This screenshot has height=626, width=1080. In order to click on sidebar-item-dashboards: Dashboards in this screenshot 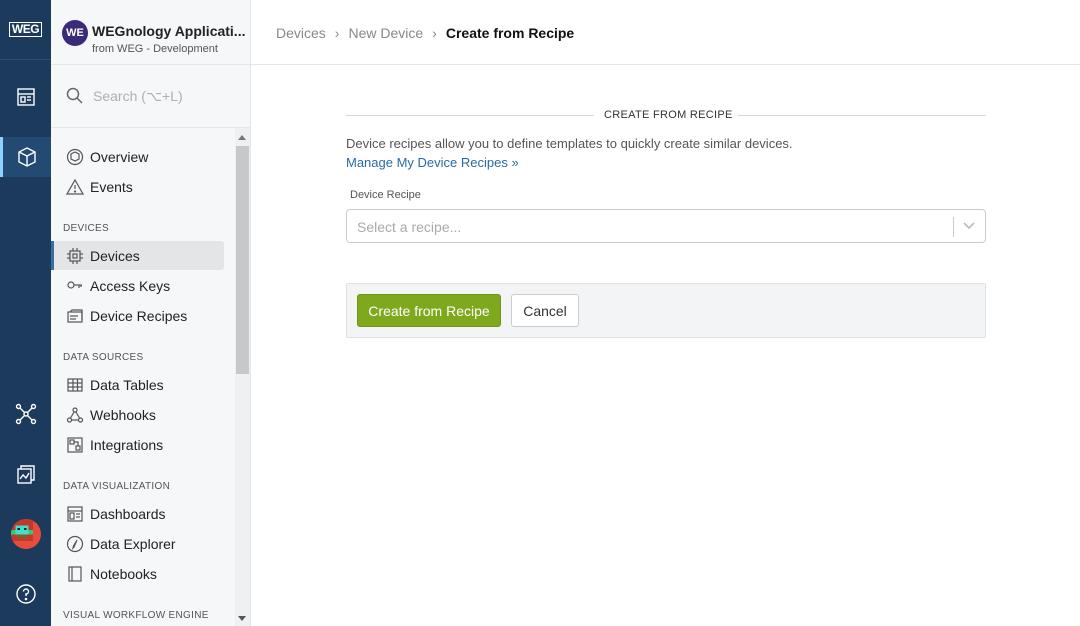, I will do `click(137, 513)`.